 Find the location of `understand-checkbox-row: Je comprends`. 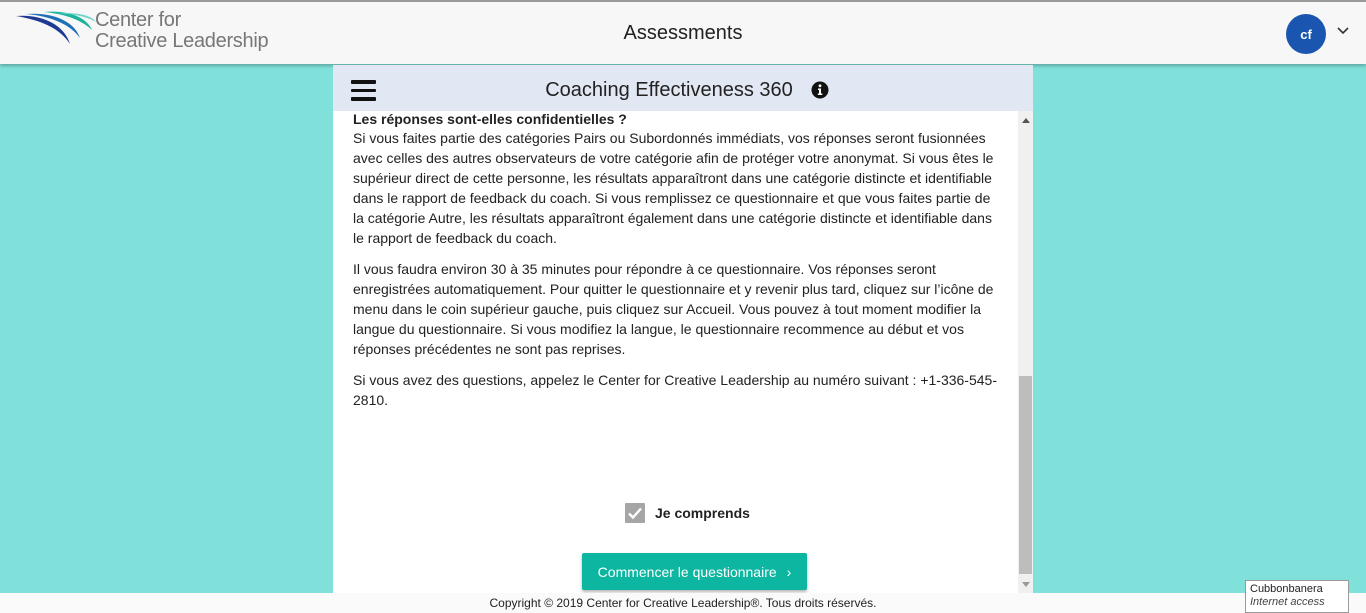

understand-checkbox-row: Je comprends is located at coordinates (687, 513).